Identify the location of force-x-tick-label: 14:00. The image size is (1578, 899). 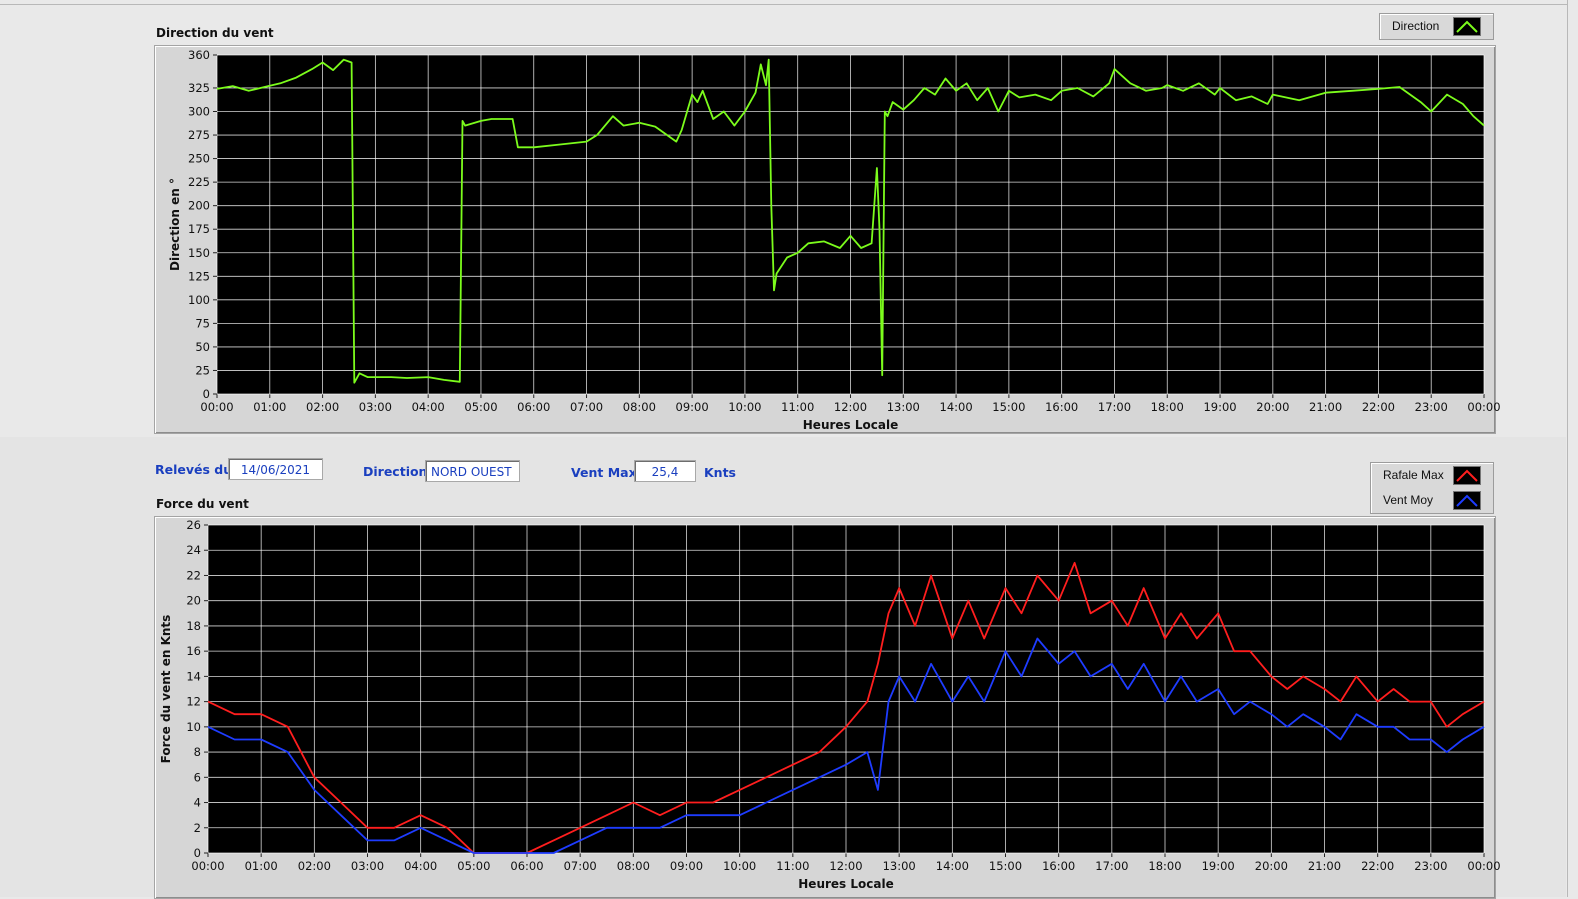
(952, 866).